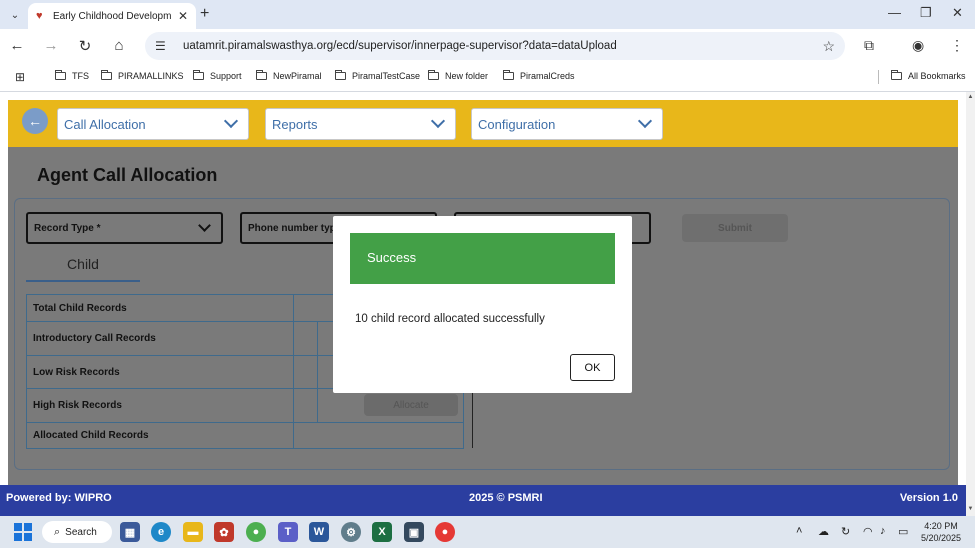 Image resolution: width=975 pixels, height=548 pixels. Describe the element at coordinates (411, 405) in the screenshot. I see `allocate-button: Allocate` at that location.